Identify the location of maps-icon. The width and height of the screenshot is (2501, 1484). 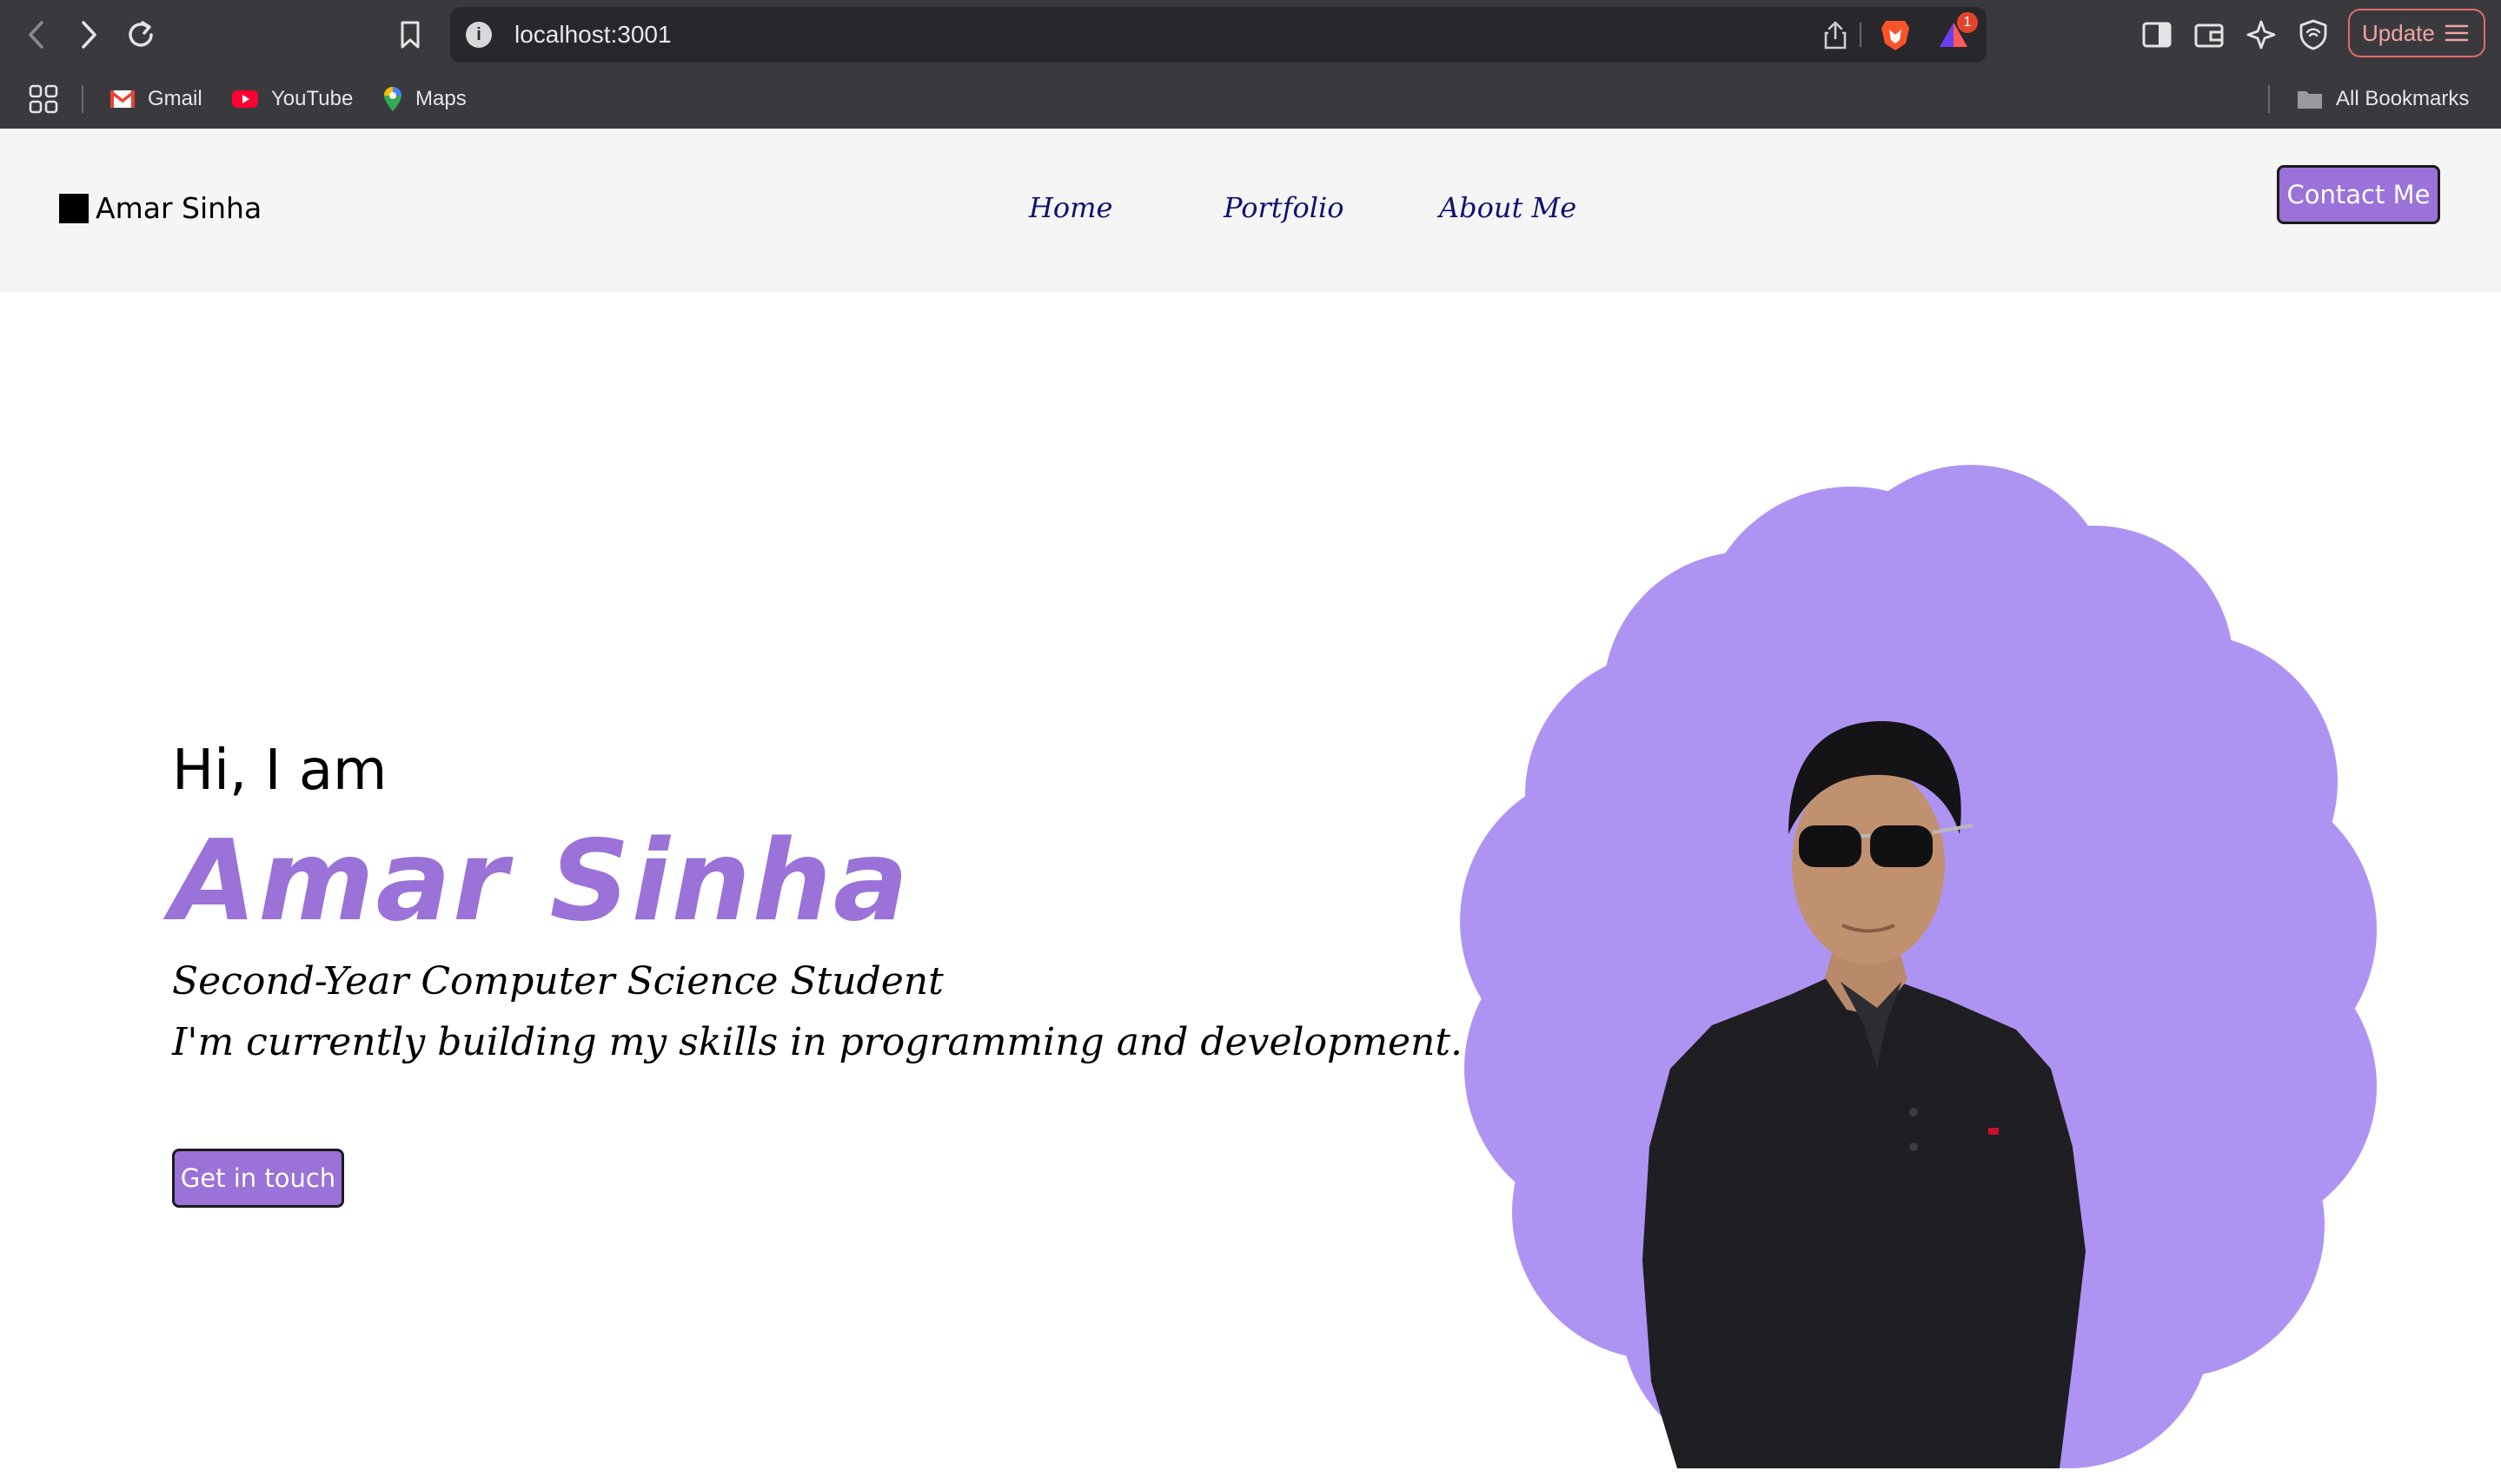
(392, 99).